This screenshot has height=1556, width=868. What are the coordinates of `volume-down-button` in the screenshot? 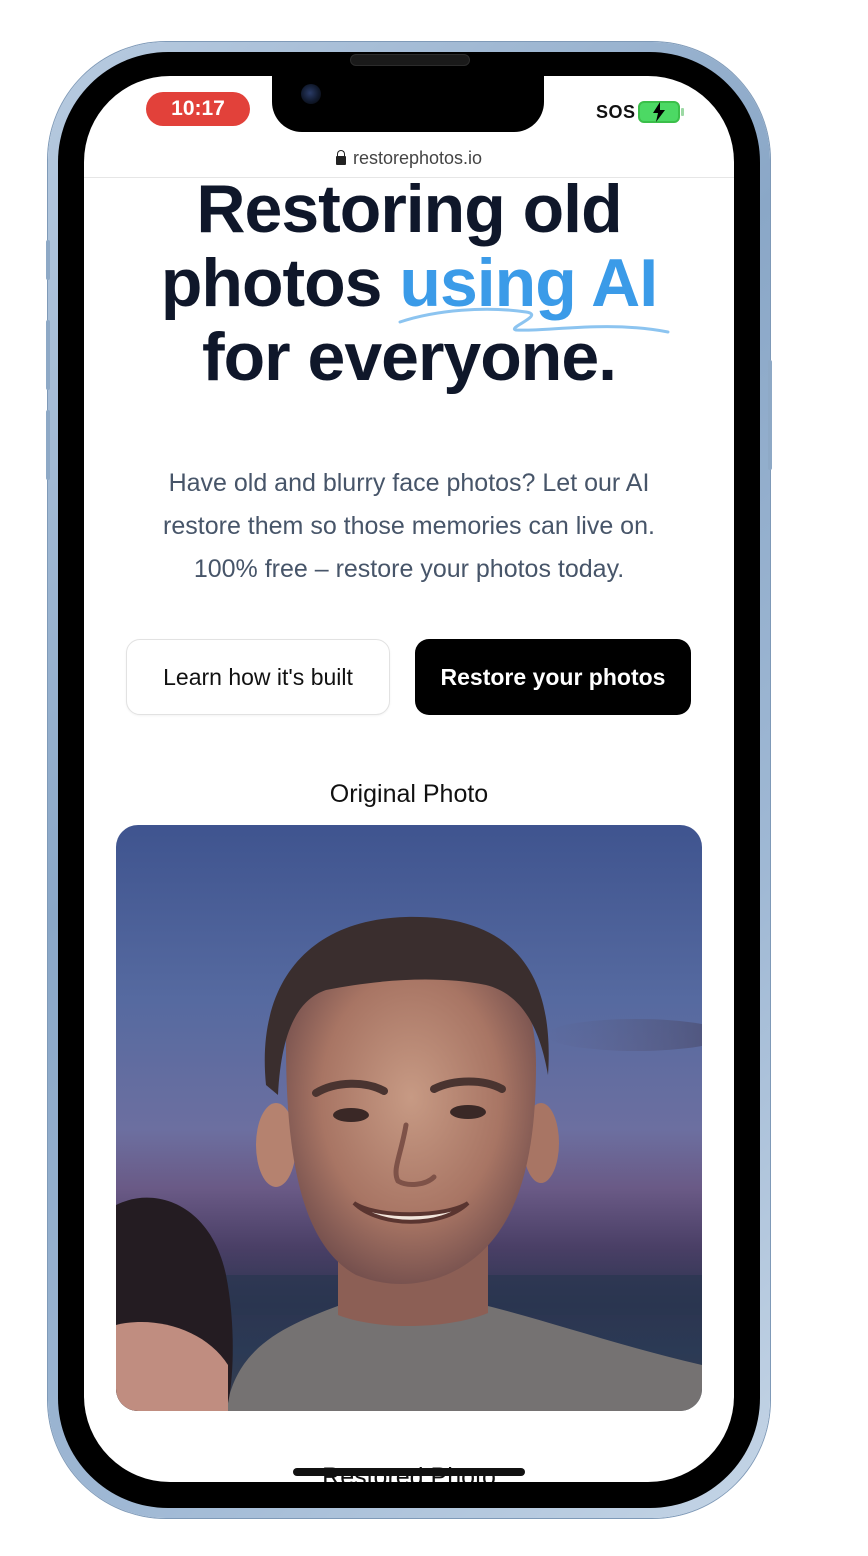 It's located at (48, 445).